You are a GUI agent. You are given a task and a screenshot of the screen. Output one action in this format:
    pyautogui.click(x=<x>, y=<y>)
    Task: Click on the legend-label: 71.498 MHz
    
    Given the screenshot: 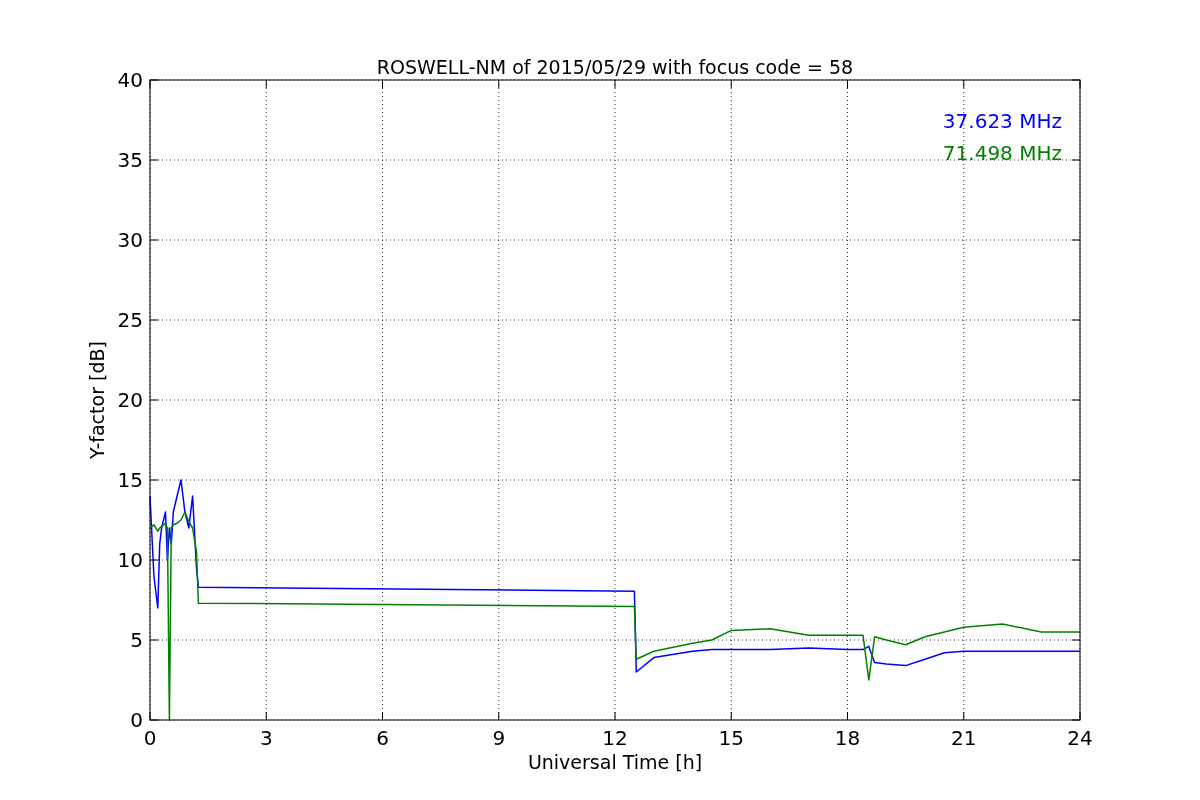 What is the action you would take?
    pyautogui.click(x=1002, y=153)
    